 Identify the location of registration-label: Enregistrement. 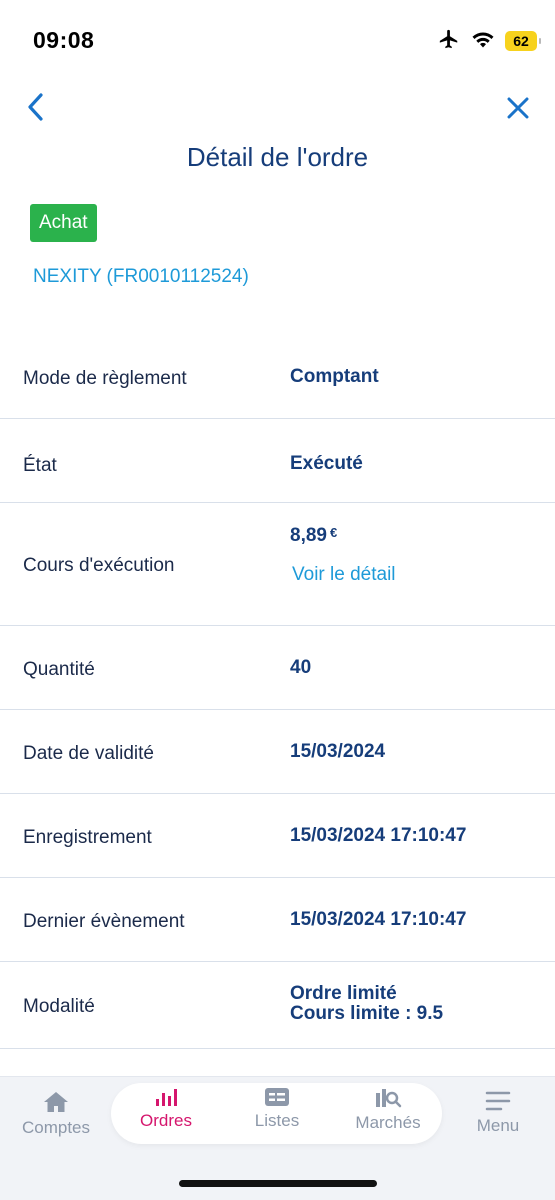
(87, 837).